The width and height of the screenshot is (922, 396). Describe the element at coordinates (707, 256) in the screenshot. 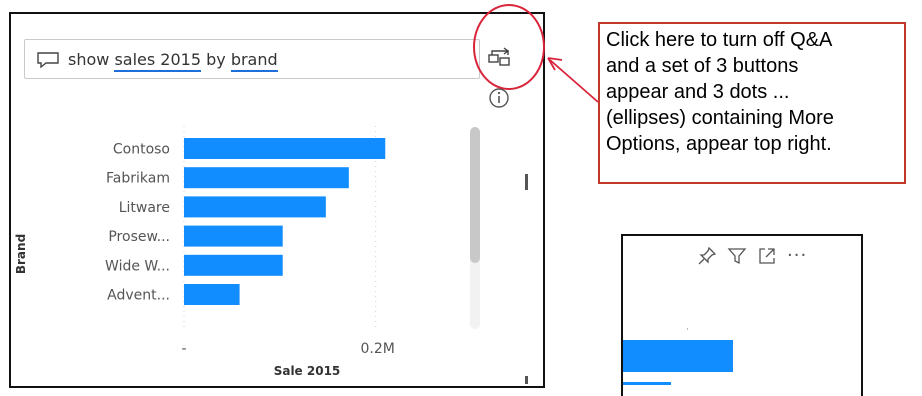

I see `pin-icon` at that location.